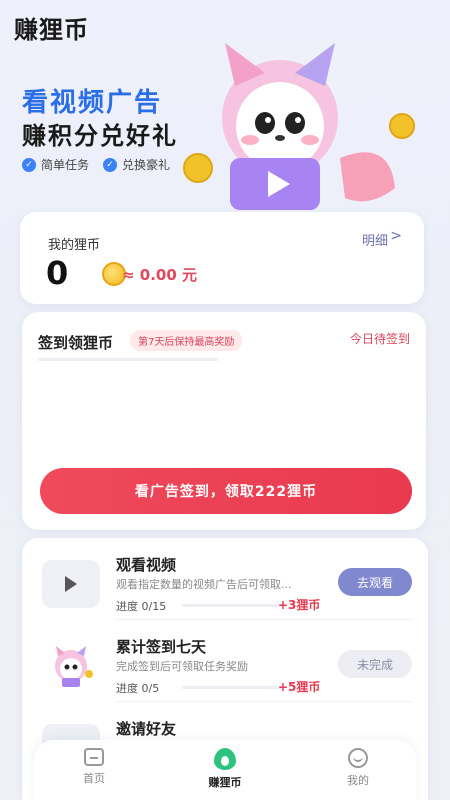 The width and height of the screenshot is (450, 800). I want to click on hero-tag-label: 兑换豪礼, so click(146, 165).